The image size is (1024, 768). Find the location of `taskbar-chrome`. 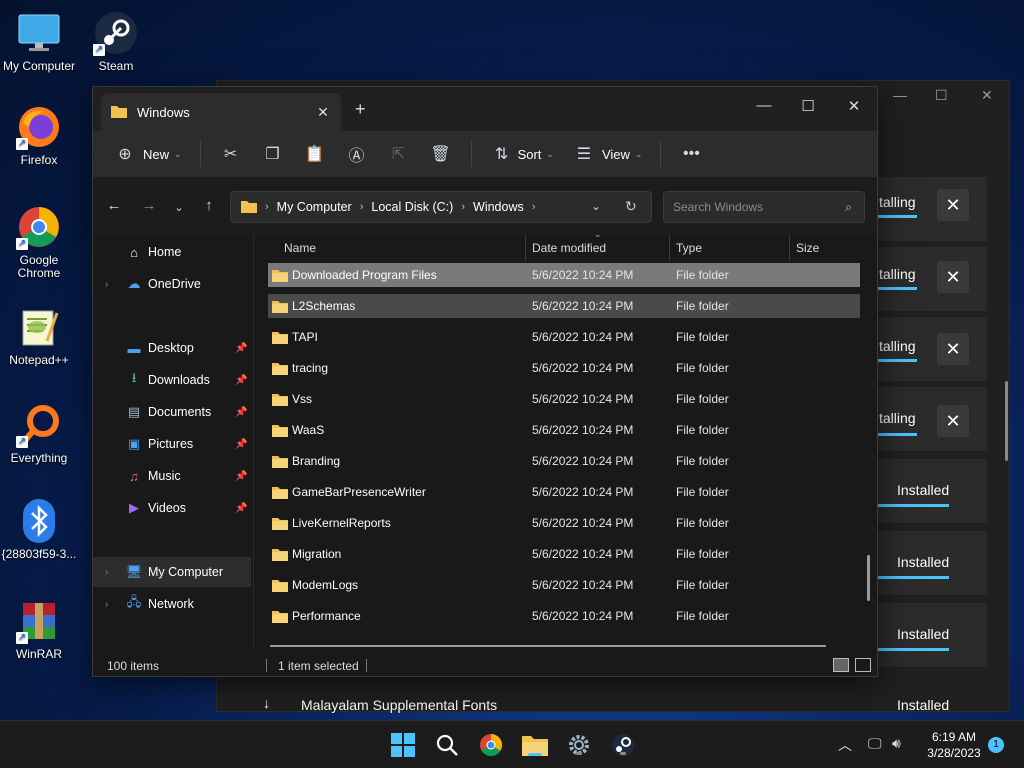

taskbar-chrome is located at coordinates (491, 745).